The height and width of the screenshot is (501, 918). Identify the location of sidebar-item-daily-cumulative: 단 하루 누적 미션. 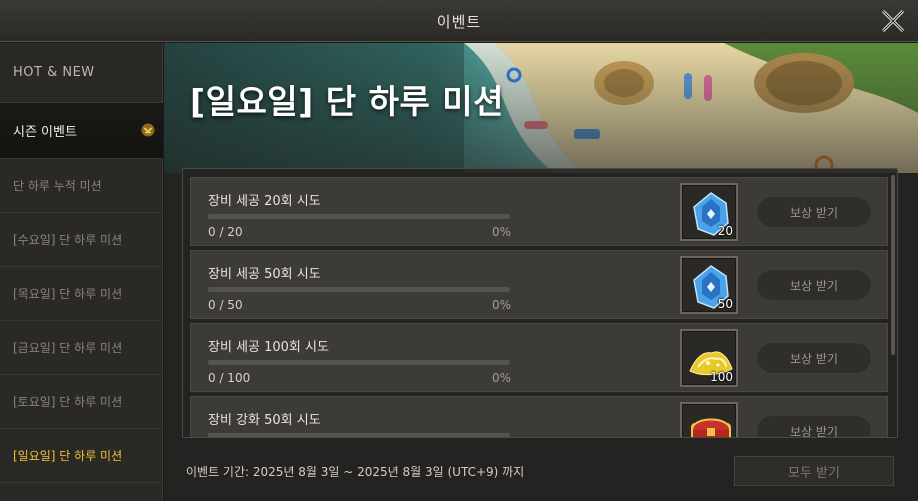
(81, 186).